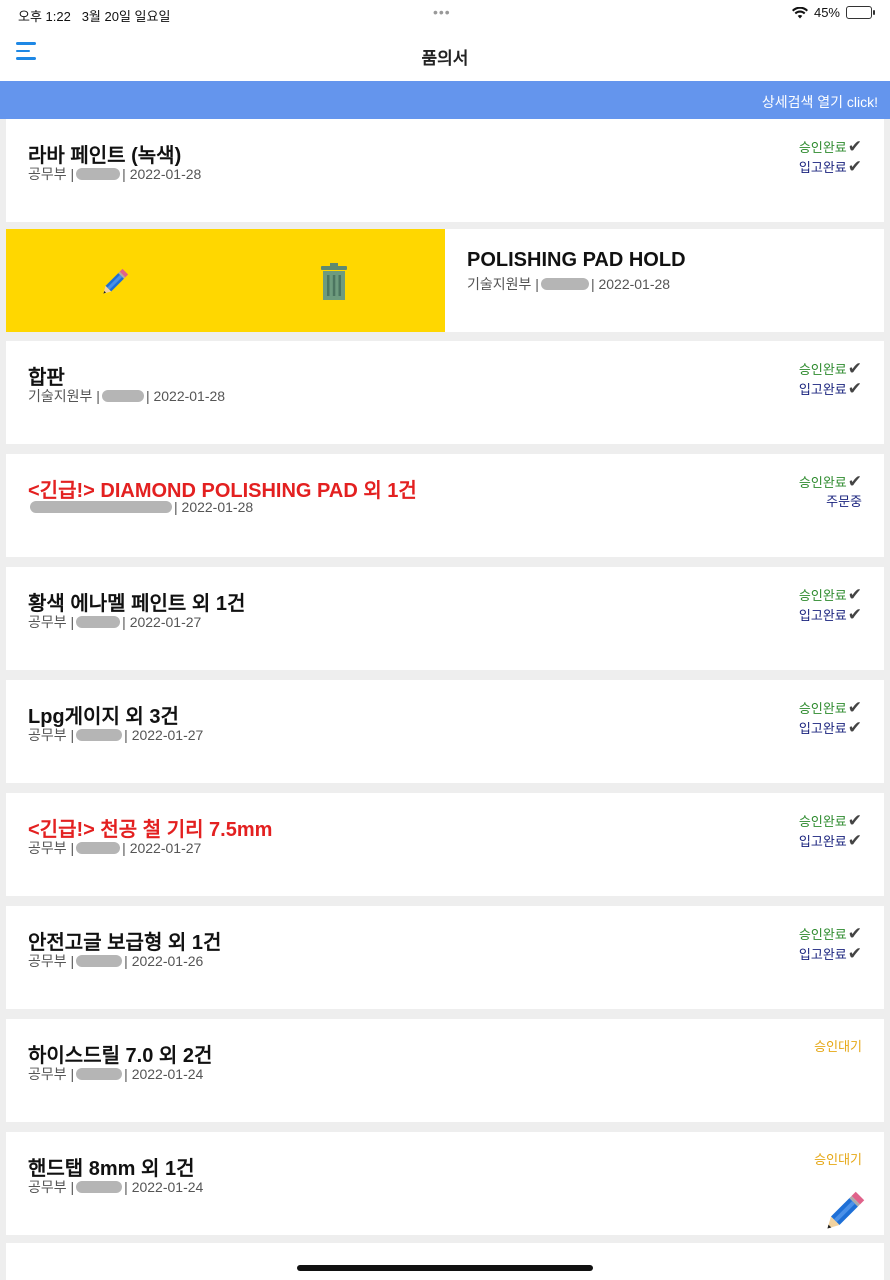 This screenshot has width=890, height=1280. Describe the element at coordinates (164, 961) in the screenshot. I see `item-date: | 2022-01-26` at that location.